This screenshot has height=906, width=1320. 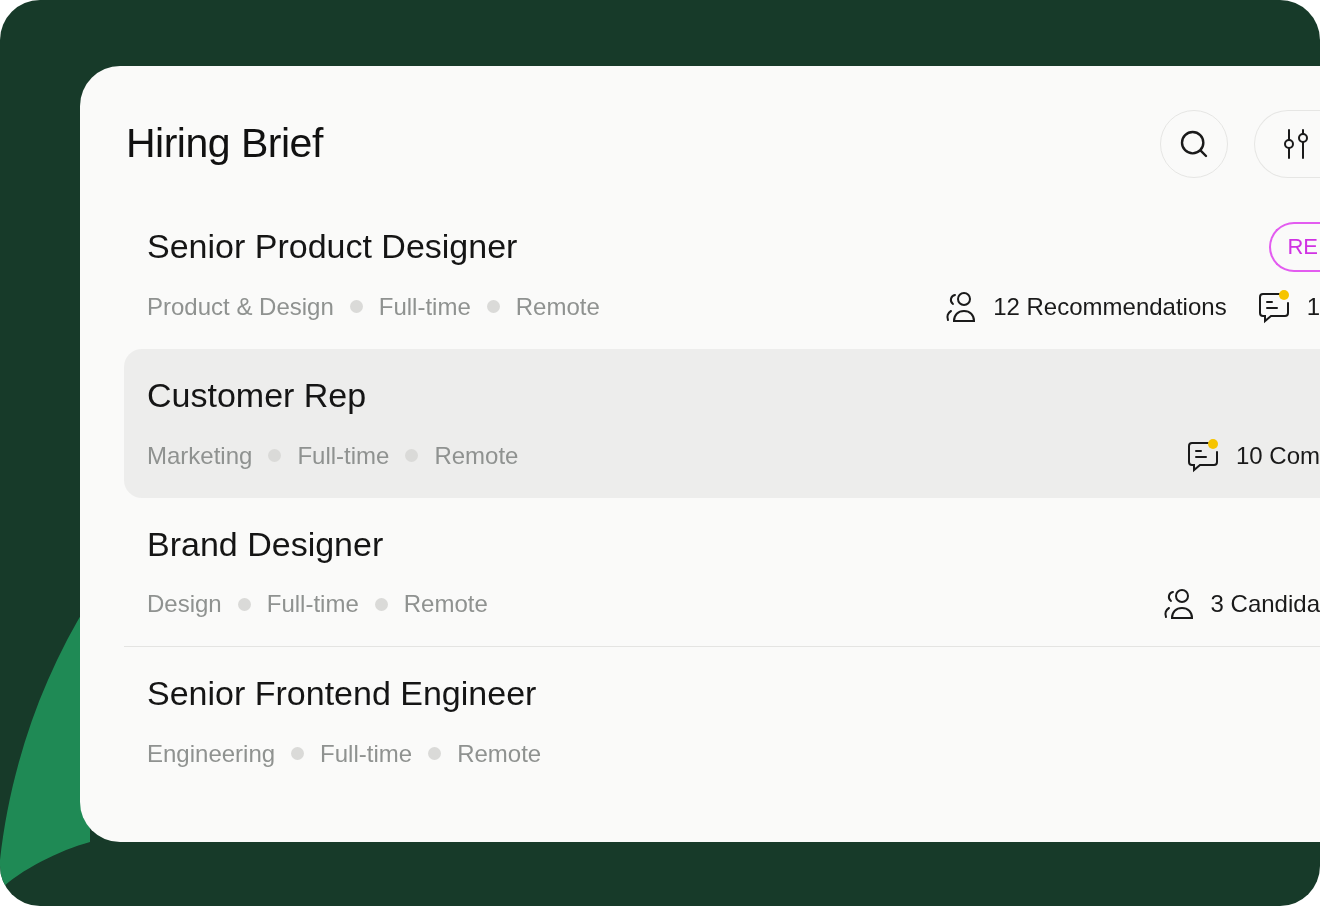 What do you see at coordinates (1110, 306) in the screenshot?
I see `candidate-count: 12 Recommendations` at bounding box center [1110, 306].